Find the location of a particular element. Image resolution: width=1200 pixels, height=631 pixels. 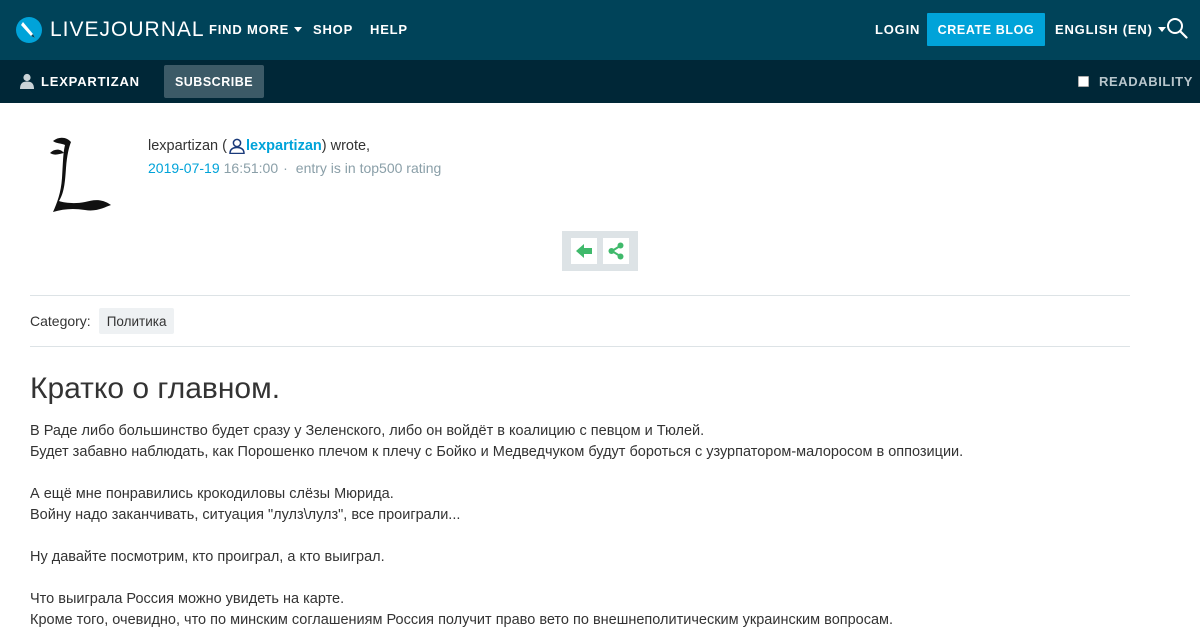

author-name: lexpartizan is located at coordinates (183, 146).